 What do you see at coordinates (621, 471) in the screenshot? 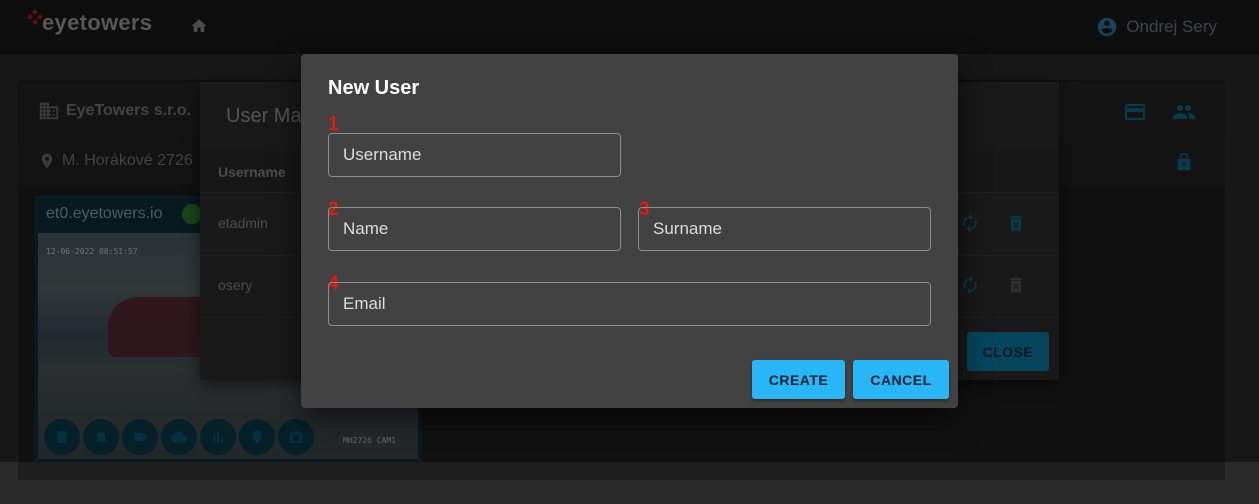
I see `panel-bottom` at bounding box center [621, 471].